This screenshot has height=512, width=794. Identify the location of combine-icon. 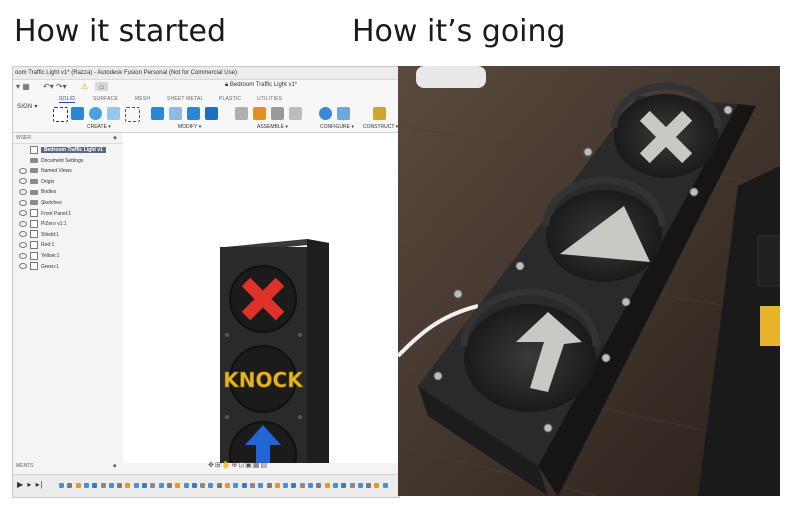
(211, 113).